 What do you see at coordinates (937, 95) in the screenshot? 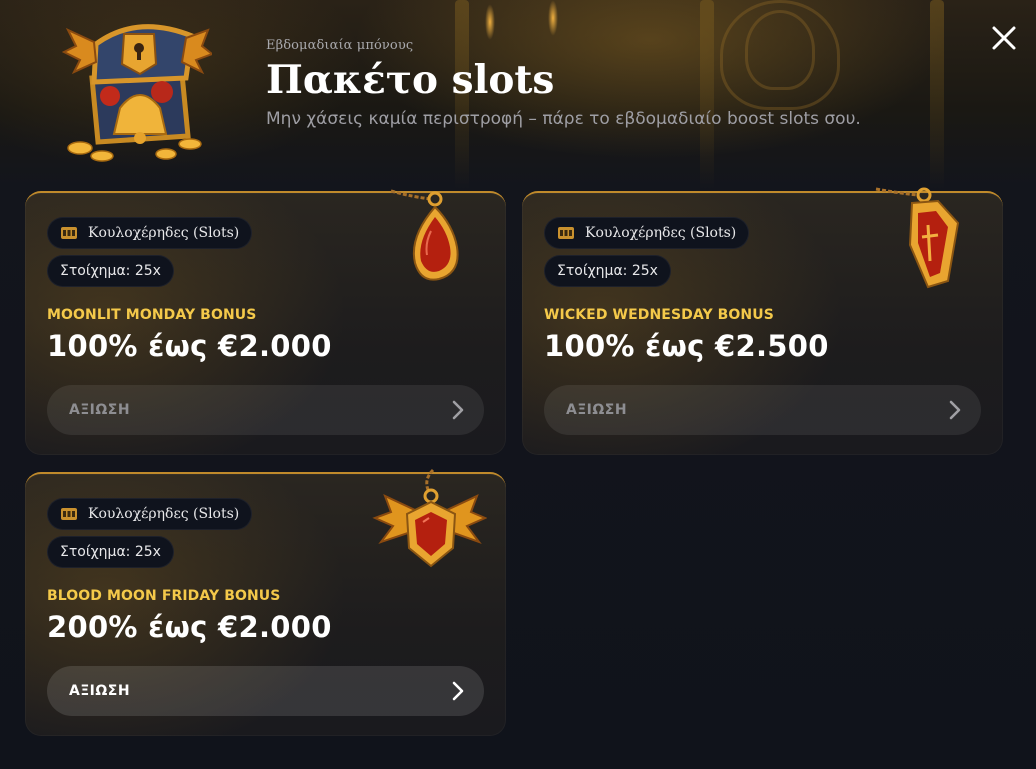
I see `background-pillar` at bounding box center [937, 95].